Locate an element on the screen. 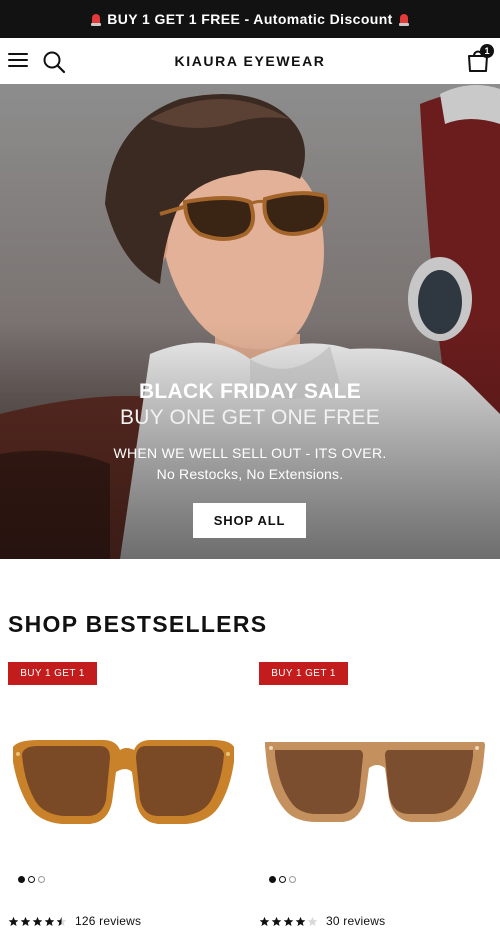 The width and height of the screenshot is (500, 949). product-card: BUY 1 GET 1 30 reviews is located at coordinates (379, 805).